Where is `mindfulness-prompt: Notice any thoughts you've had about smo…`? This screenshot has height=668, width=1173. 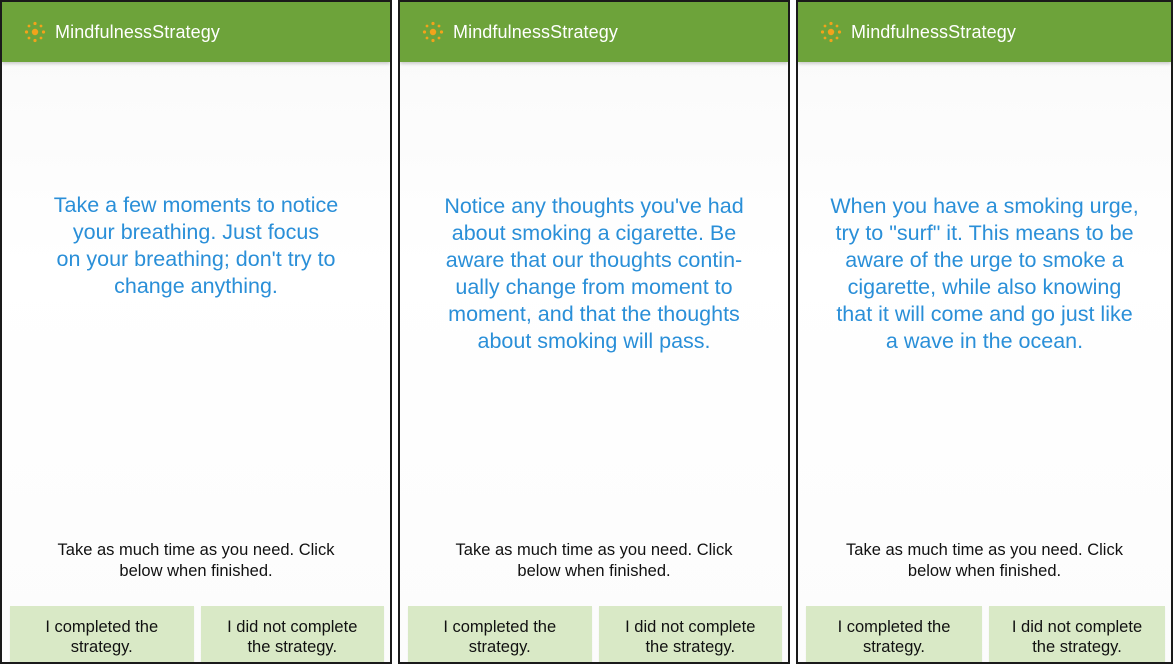
mindfulness-prompt: Notice any thoughts you've had about smo… is located at coordinates (594, 273).